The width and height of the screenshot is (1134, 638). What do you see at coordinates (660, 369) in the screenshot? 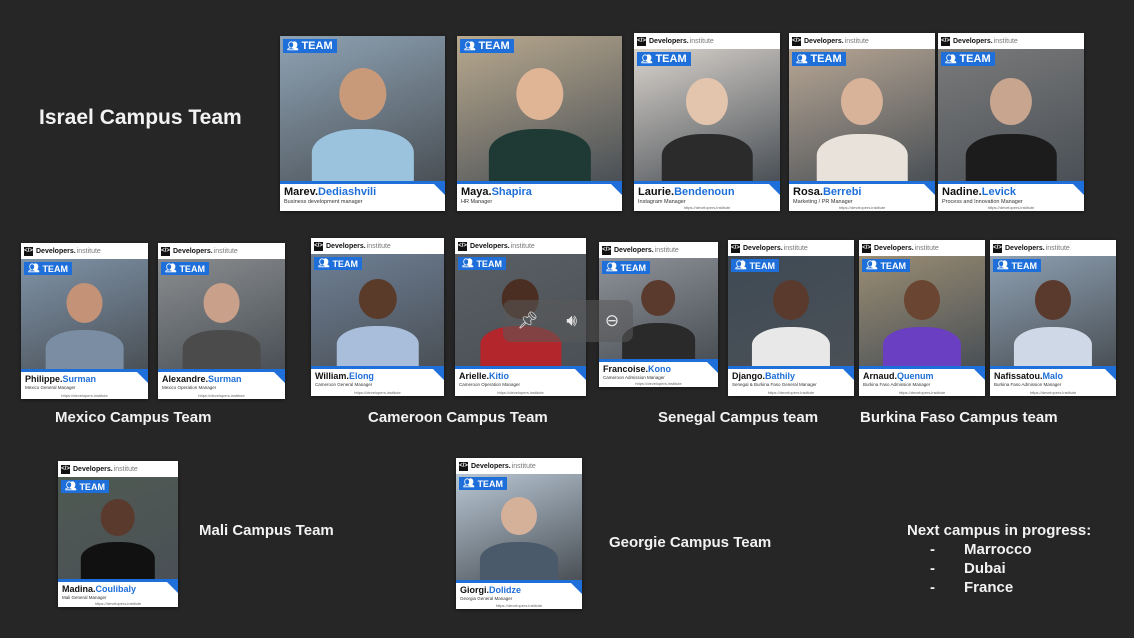
I see `member-last-name: Kono` at bounding box center [660, 369].